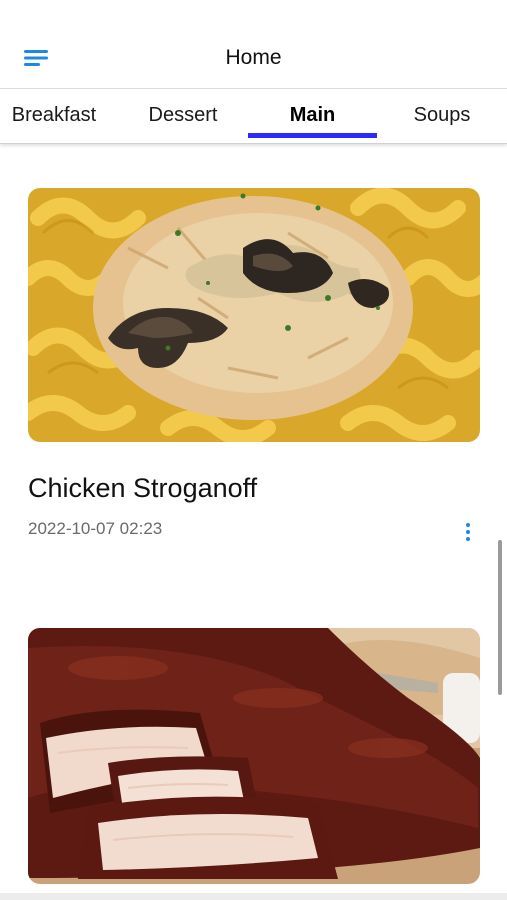  I want to click on active-tab-indicator, so click(312, 135).